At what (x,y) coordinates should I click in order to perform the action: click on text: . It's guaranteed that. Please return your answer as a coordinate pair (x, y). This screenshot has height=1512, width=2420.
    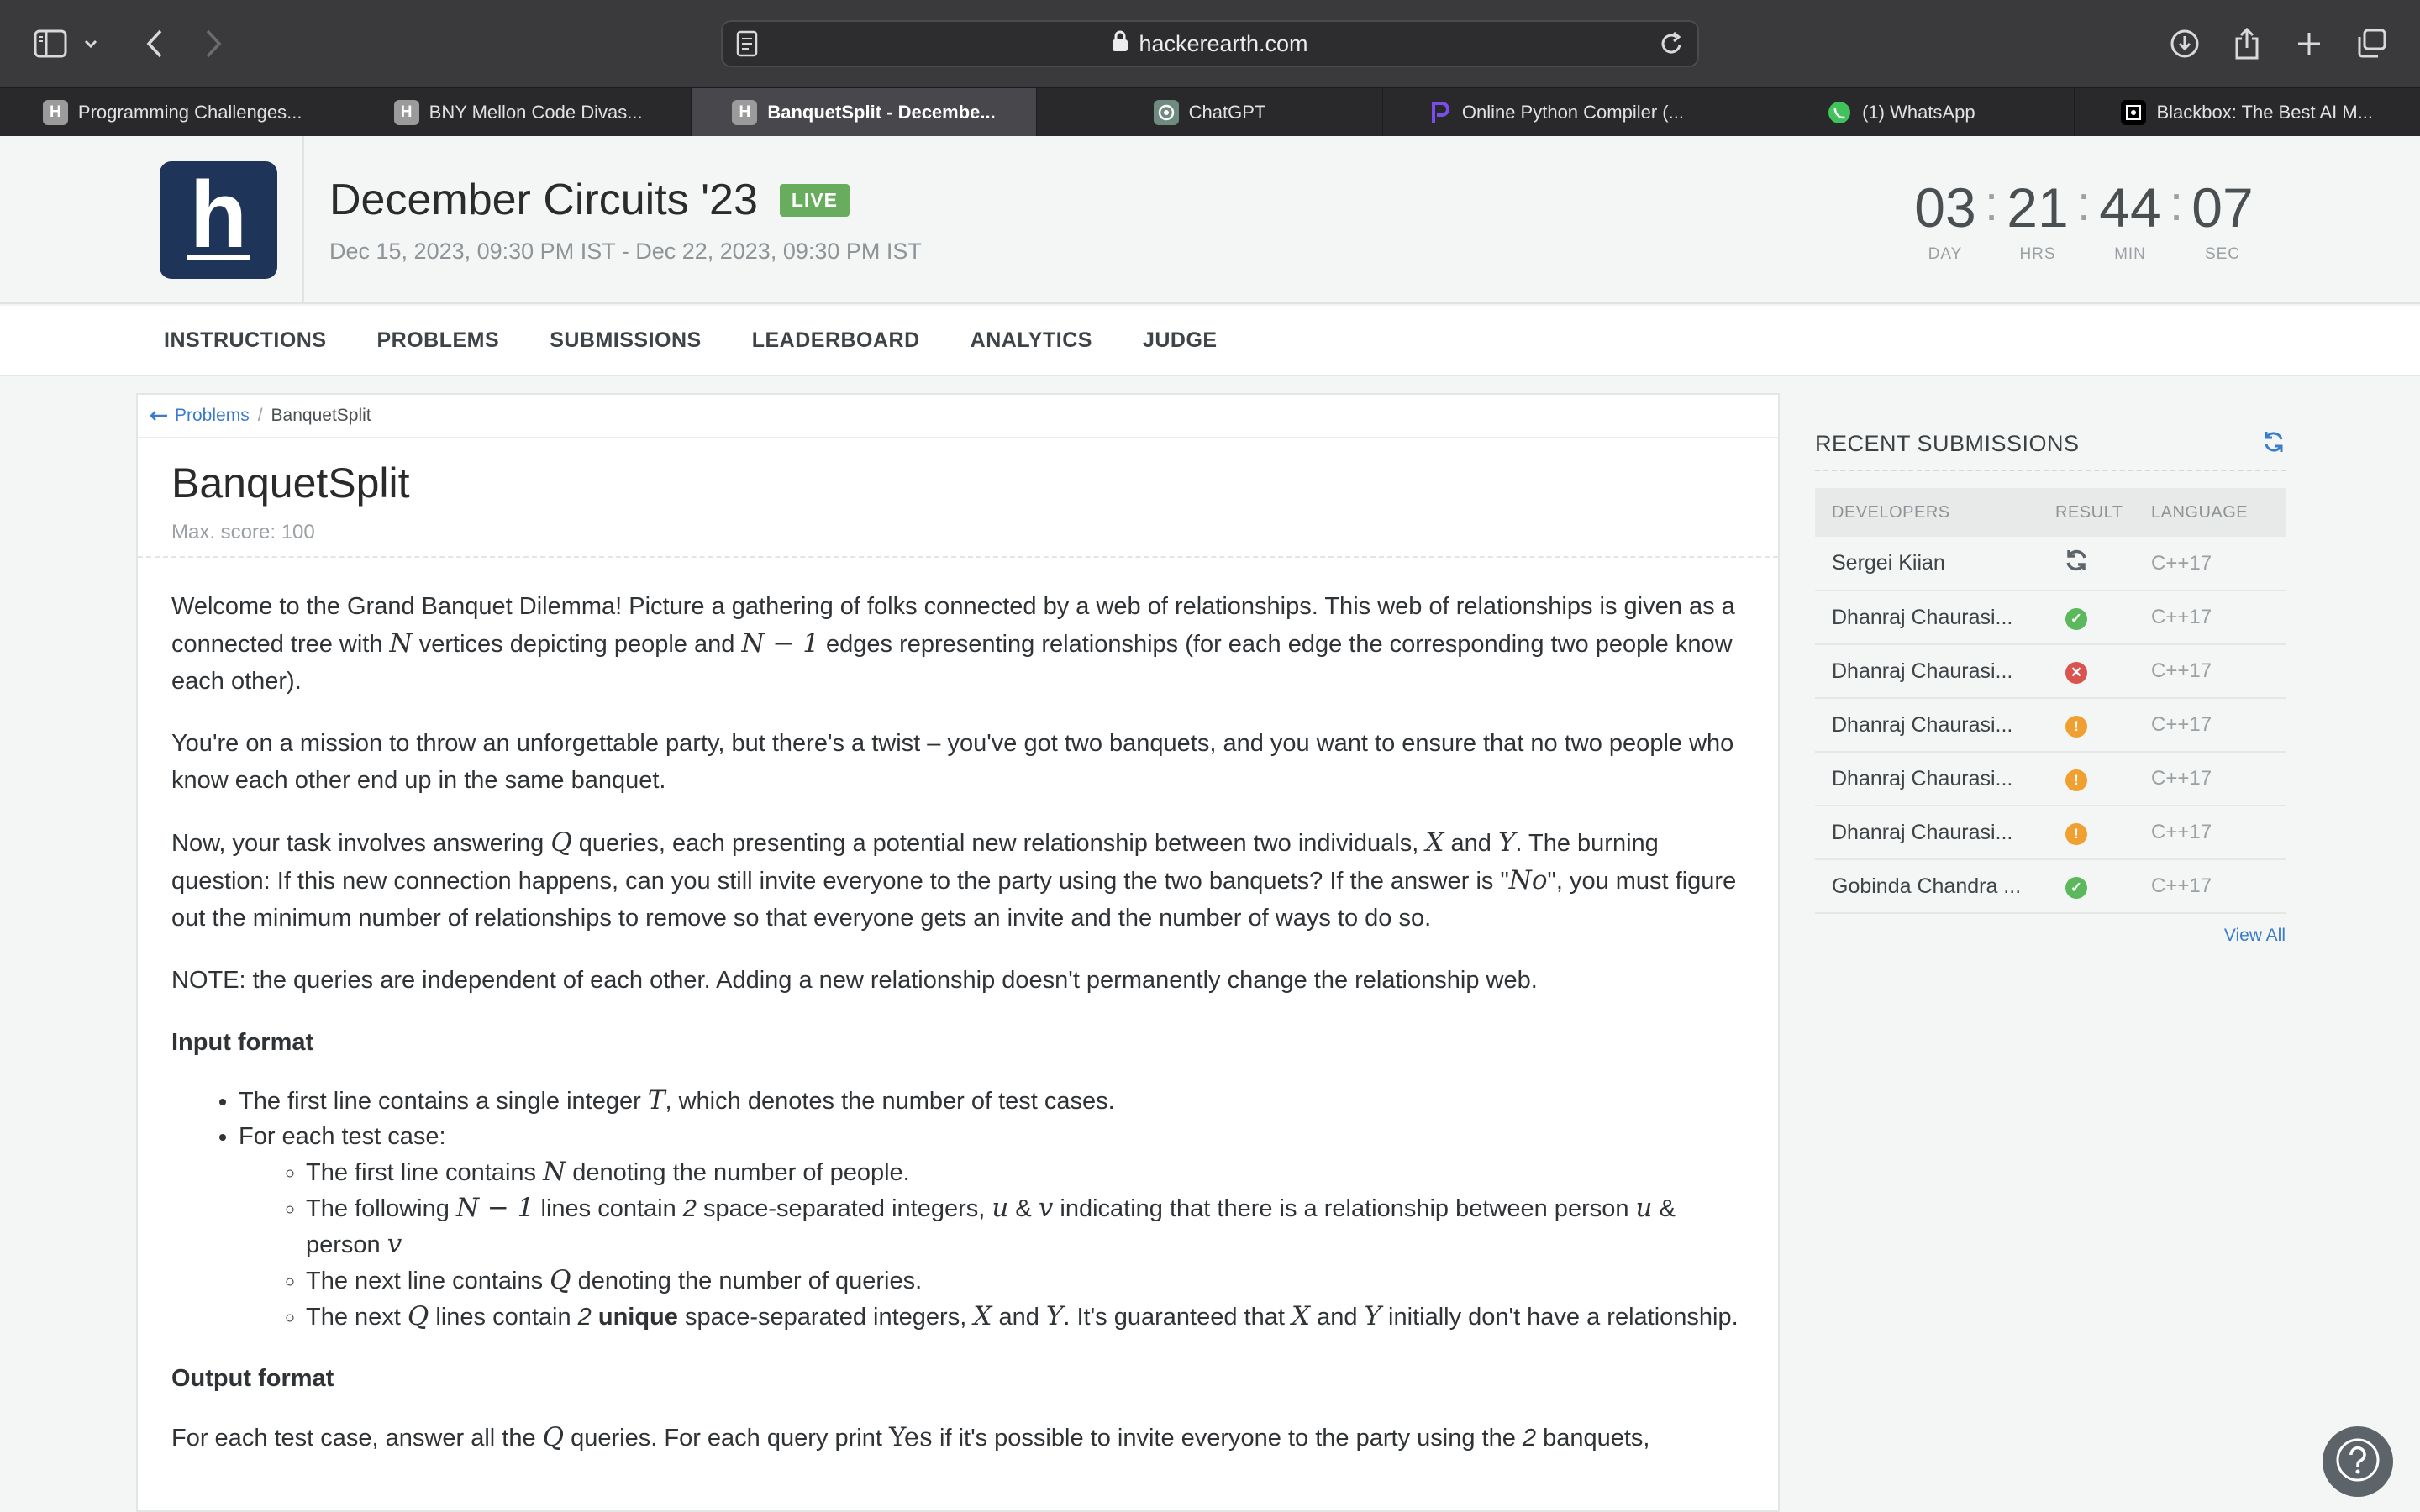
    Looking at the image, I should click on (1177, 1317).